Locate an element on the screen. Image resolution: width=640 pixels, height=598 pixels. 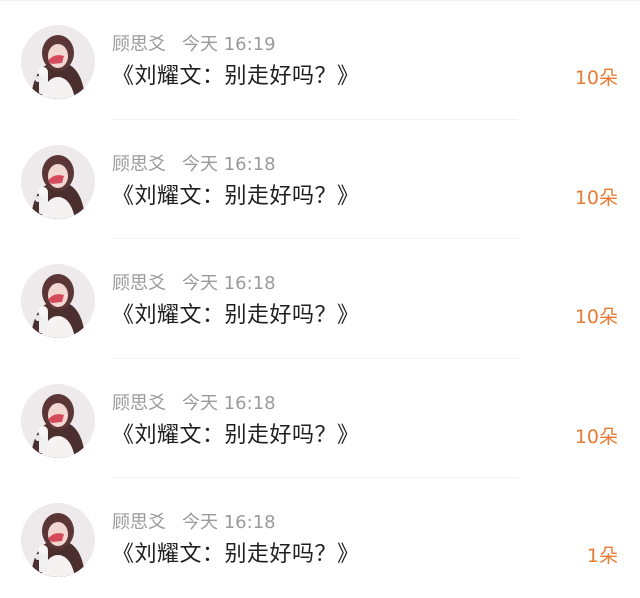
timestamp: 今天 16:19 is located at coordinates (229, 44).